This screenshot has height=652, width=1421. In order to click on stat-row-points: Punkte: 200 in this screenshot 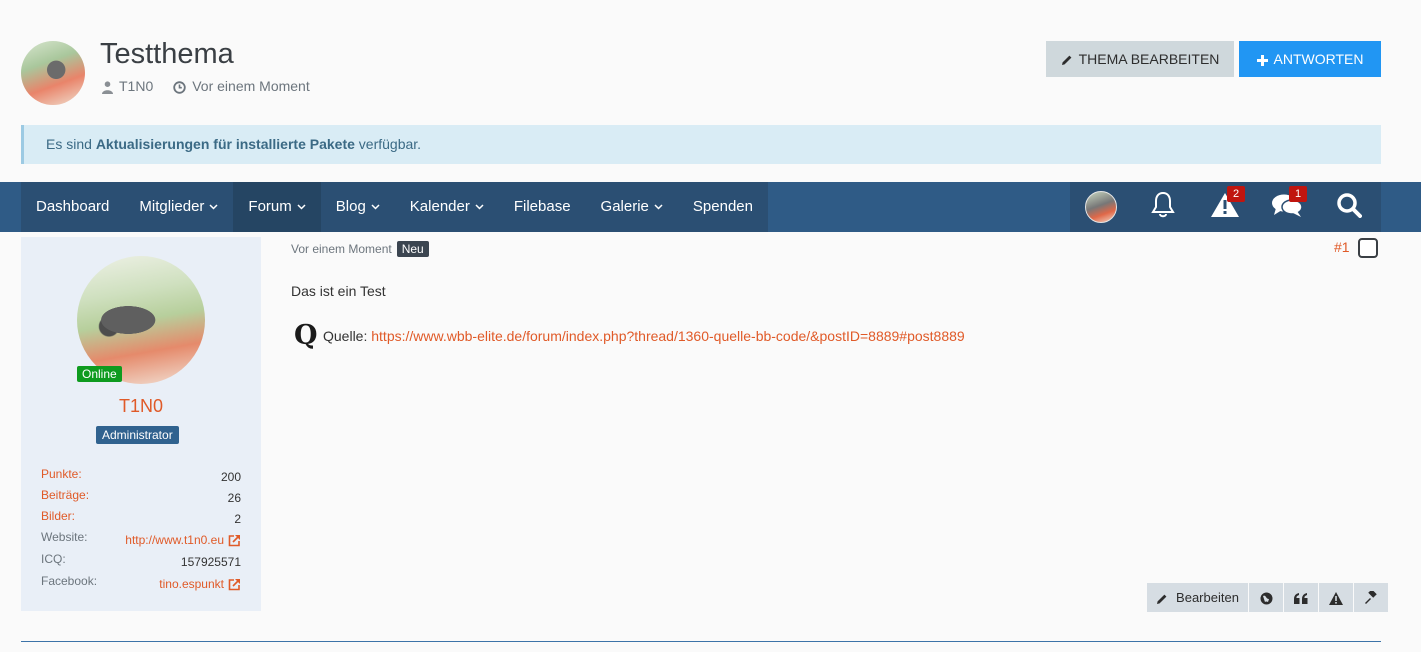, I will do `click(141, 476)`.